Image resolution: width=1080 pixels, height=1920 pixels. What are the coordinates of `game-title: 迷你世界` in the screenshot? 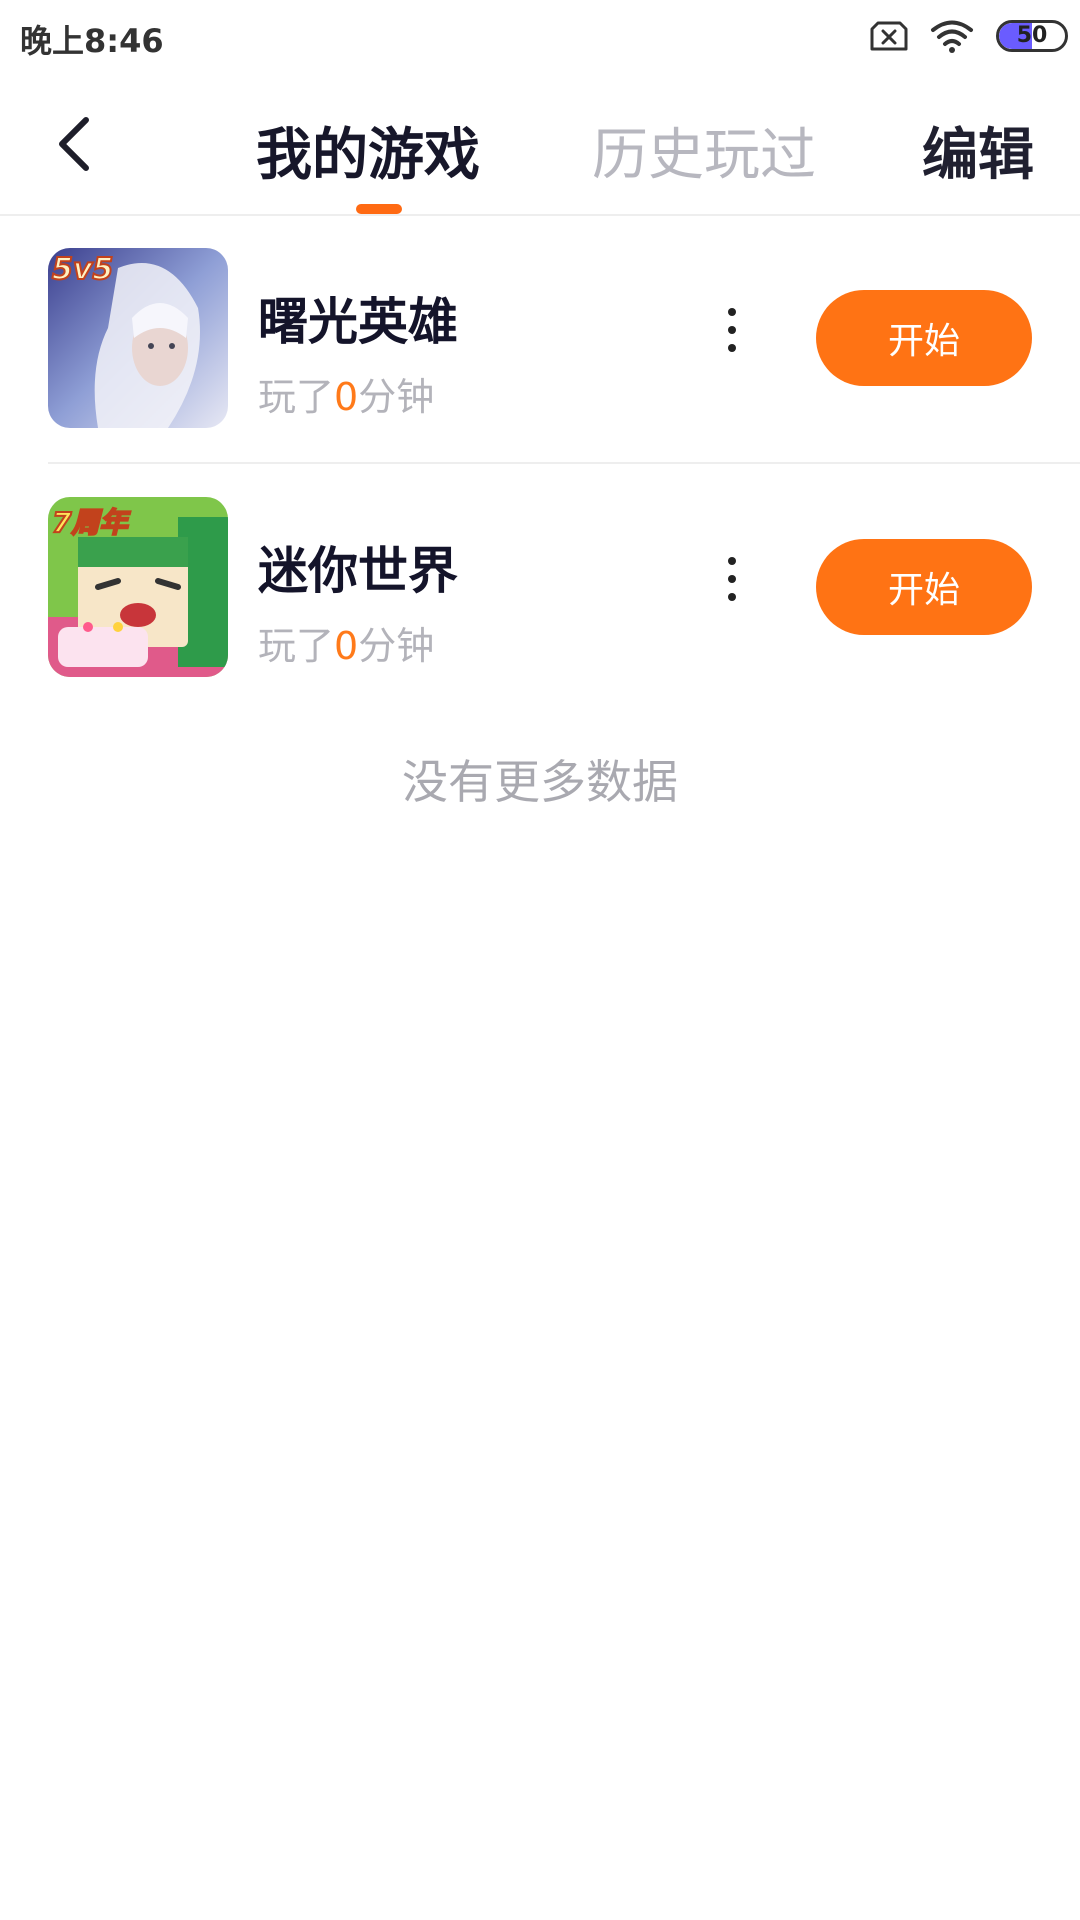 It's located at (358, 571).